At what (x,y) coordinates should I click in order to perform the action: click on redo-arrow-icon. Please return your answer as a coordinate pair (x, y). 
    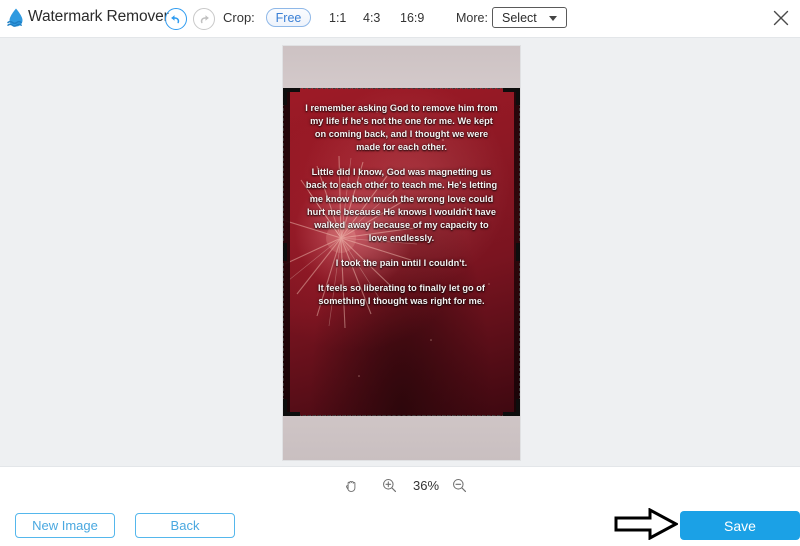
    Looking at the image, I should click on (204, 19).